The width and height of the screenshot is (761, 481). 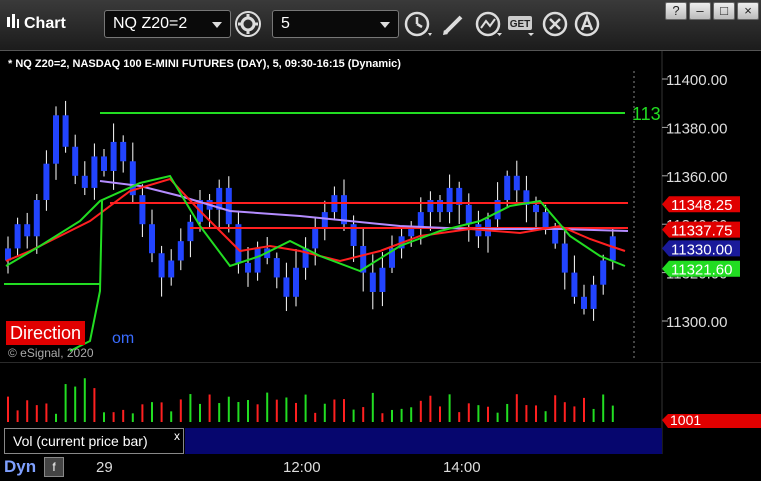 What do you see at coordinates (80, 441) in the screenshot?
I see `volume-study-text: Vol (current price bar)` at bounding box center [80, 441].